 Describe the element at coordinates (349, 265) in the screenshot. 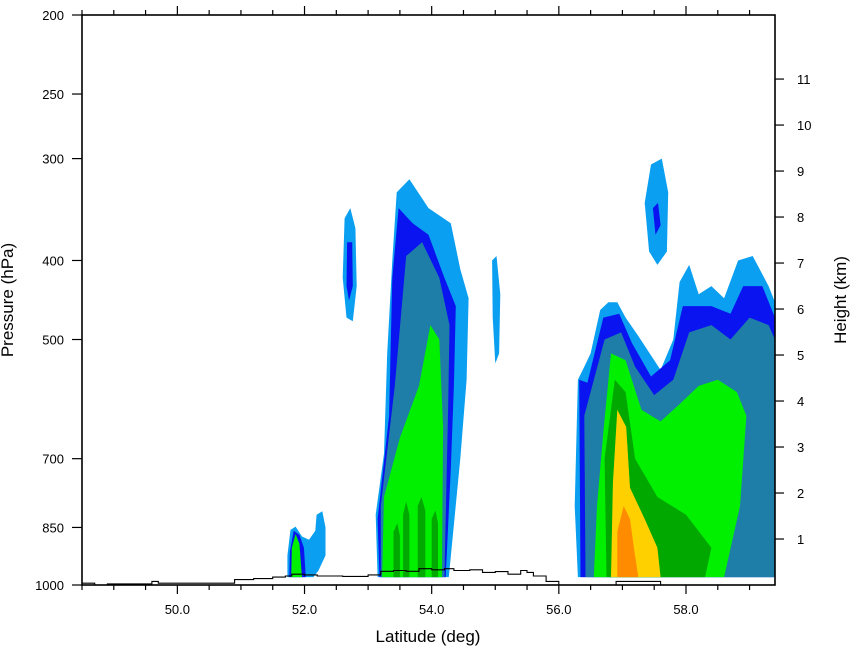

I see `contour-region-cell-52.7` at that location.